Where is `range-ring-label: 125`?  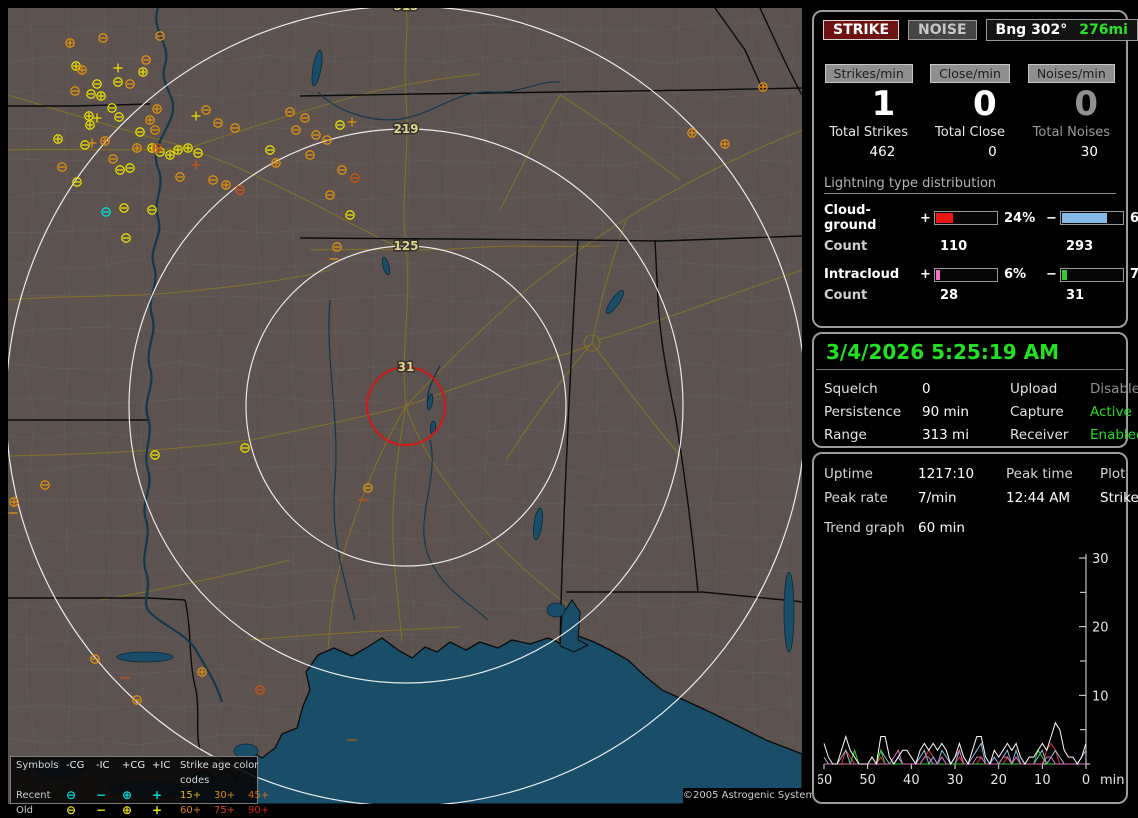
range-ring-label: 125 is located at coordinates (405, 246).